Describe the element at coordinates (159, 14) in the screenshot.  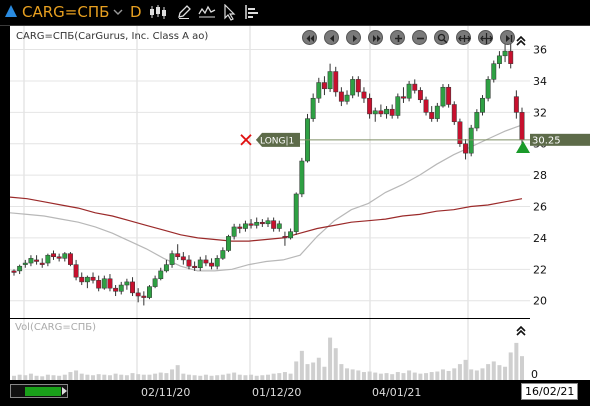
I see `candlestick-type-icon` at that location.